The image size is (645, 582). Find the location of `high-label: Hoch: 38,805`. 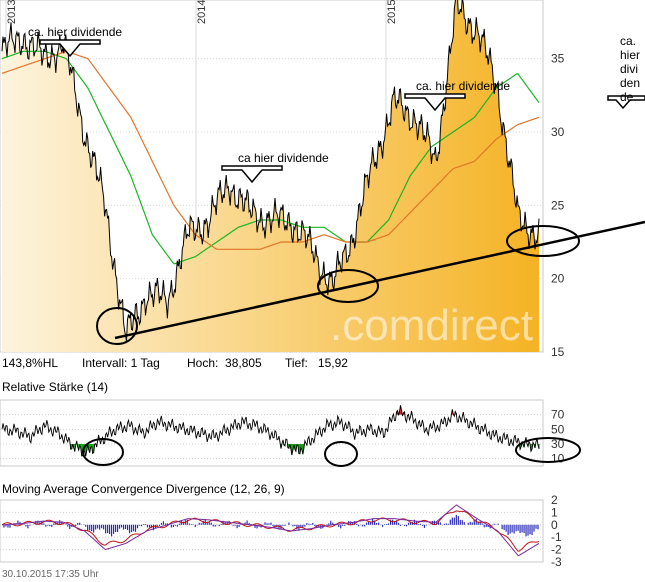

high-label: Hoch: 38,805 is located at coordinates (224, 363).